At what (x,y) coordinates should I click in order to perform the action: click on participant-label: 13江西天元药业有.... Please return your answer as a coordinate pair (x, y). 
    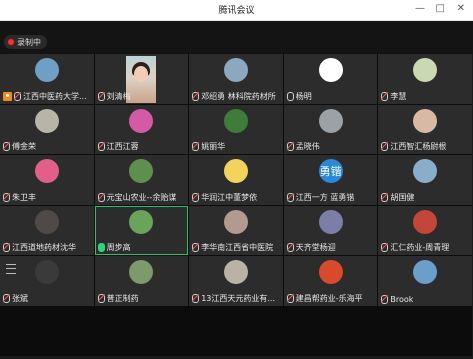
    Looking at the image, I should click on (236, 298).